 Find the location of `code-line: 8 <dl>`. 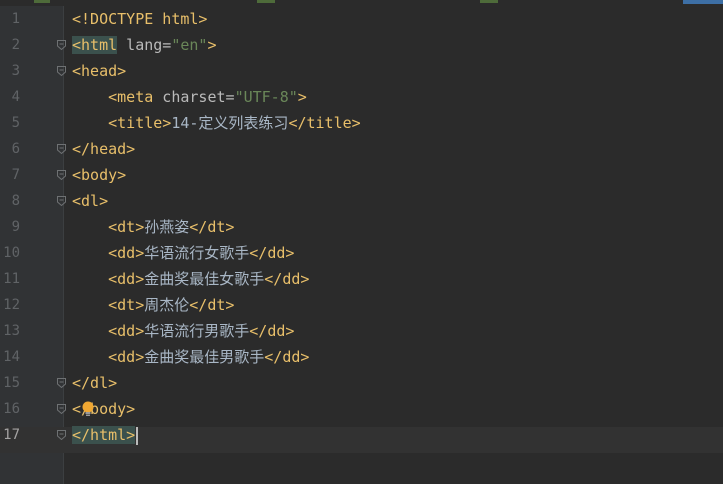

code-line: 8 <dl> is located at coordinates (361, 201).